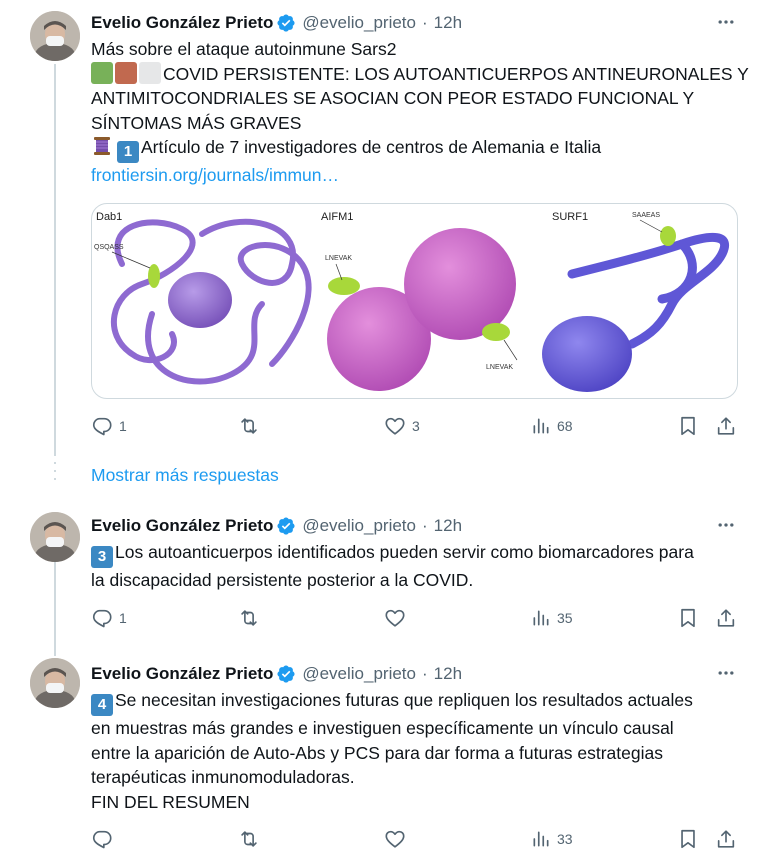  Describe the element at coordinates (109, 217) in the screenshot. I see `panel-title: Dab1` at that location.